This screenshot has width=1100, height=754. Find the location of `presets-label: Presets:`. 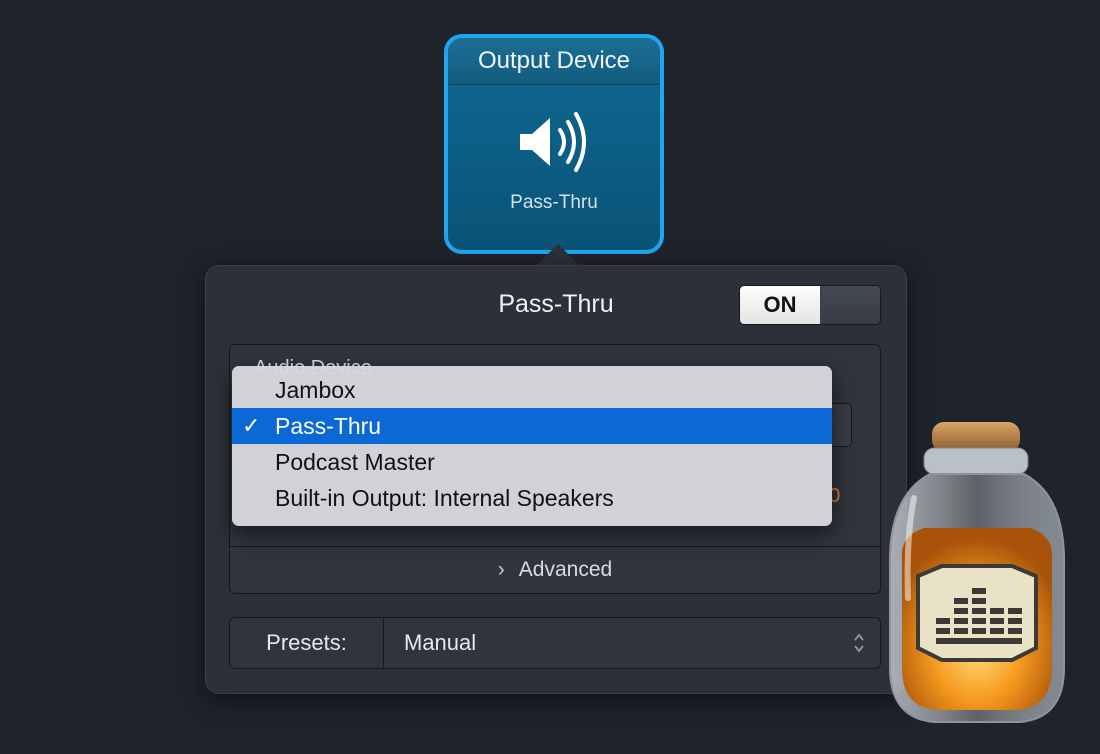

presets-label: Presets: is located at coordinates (307, 643).